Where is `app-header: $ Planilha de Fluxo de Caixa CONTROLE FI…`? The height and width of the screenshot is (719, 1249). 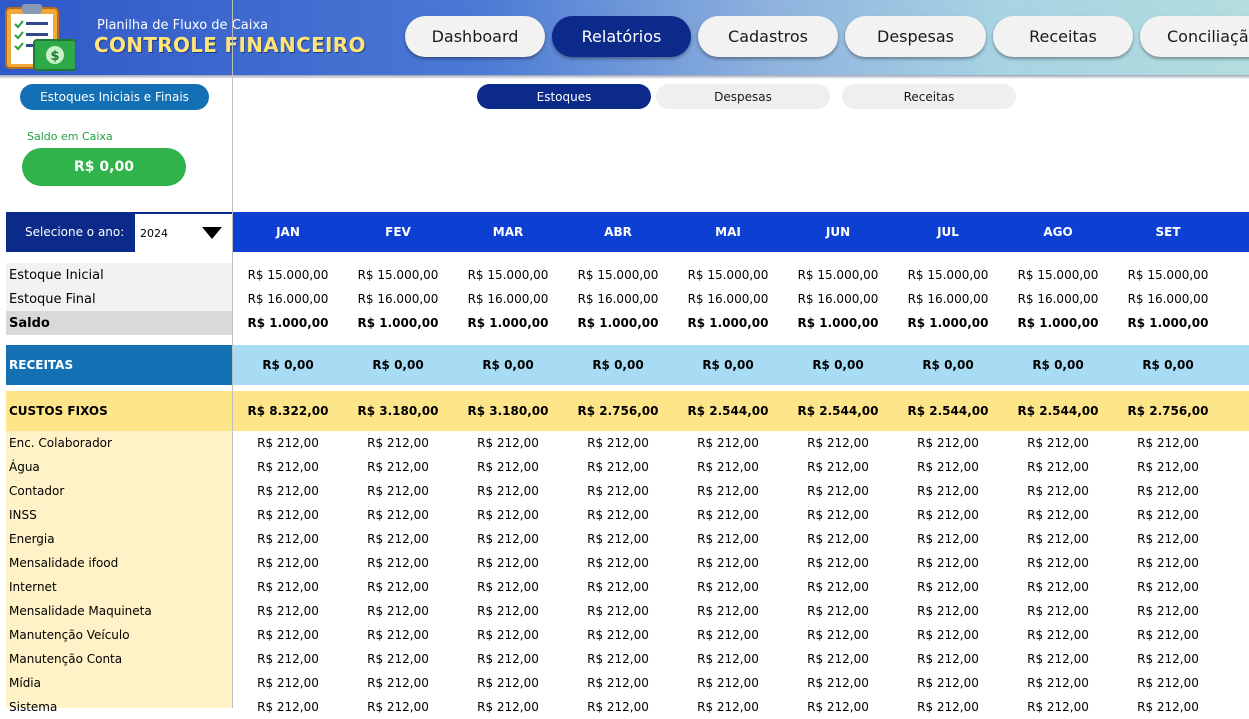 app-header: $ Planilha de Fluxo de Caixa CONTROLE FI… is located at coordinates (624, 37).